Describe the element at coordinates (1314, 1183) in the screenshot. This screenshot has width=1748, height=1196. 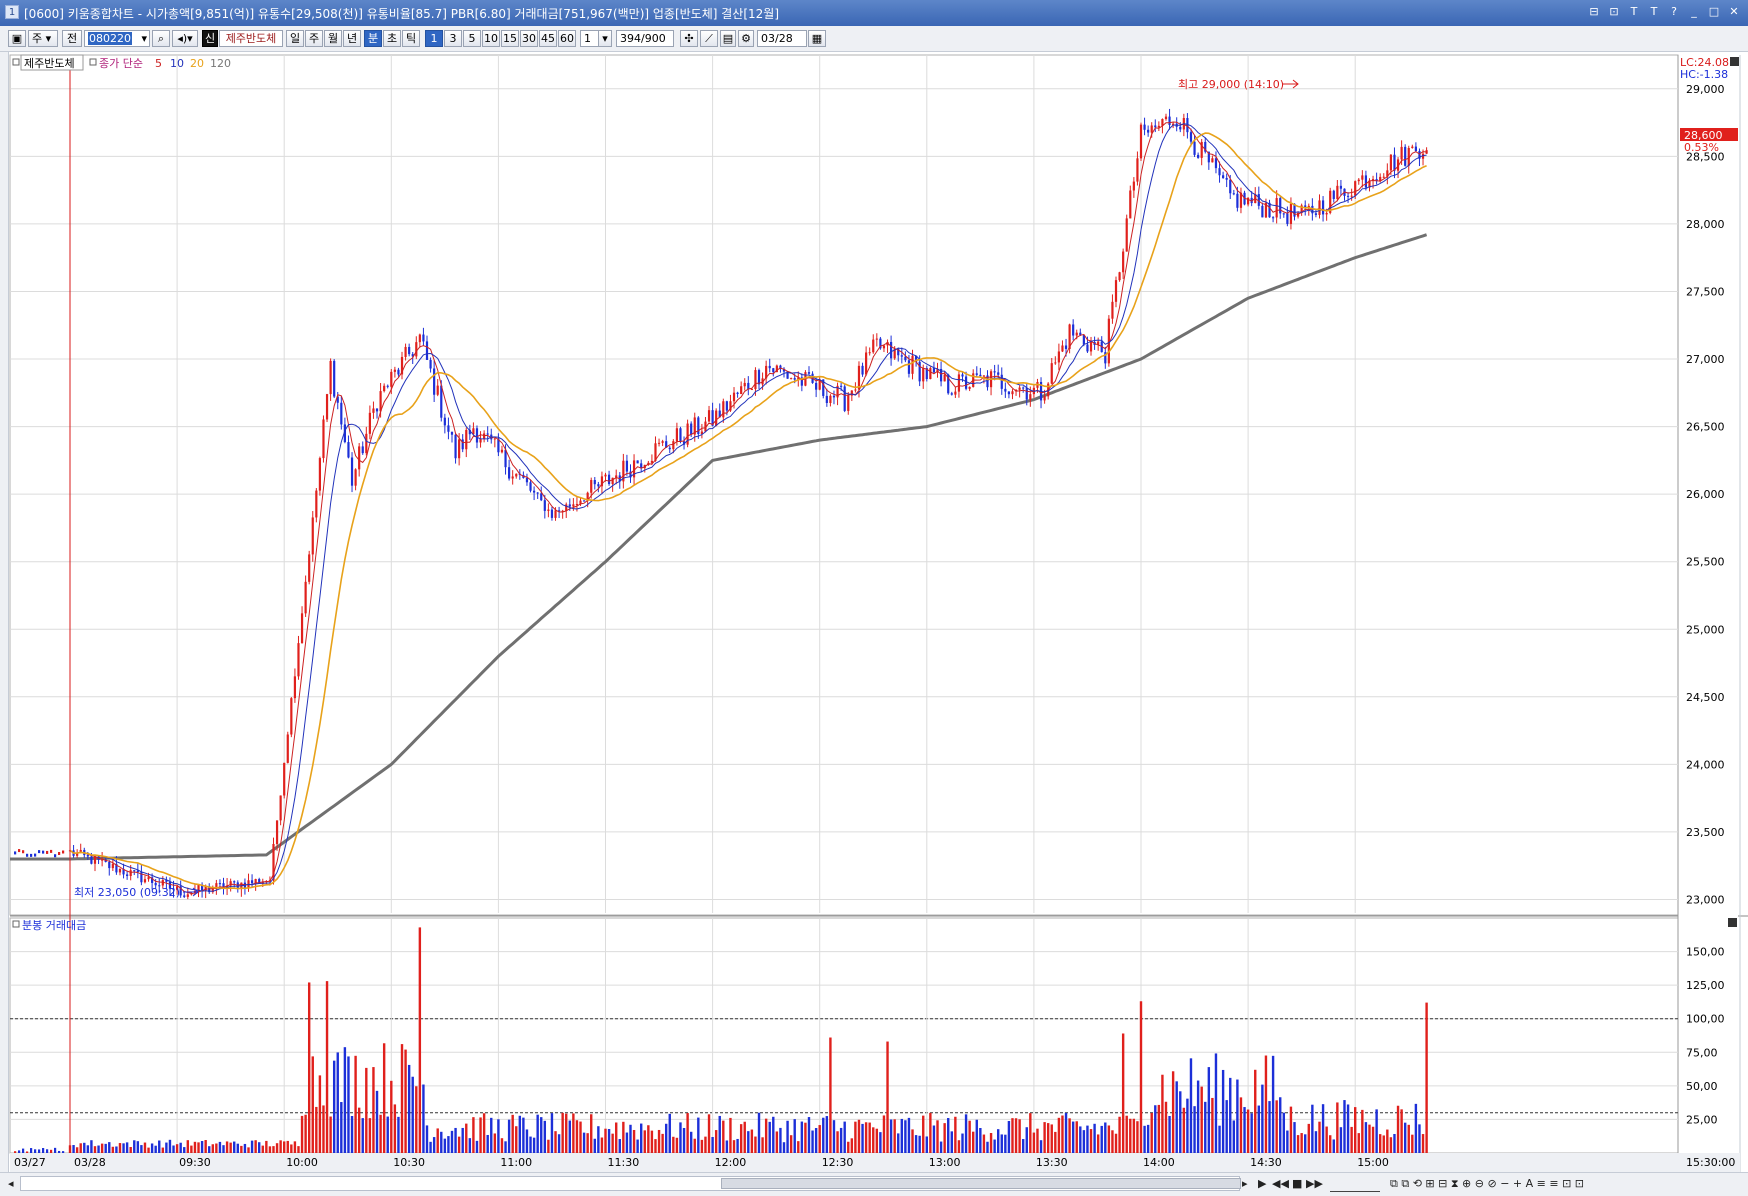
I see `fast-forward-icon: ▶▶` at that location.